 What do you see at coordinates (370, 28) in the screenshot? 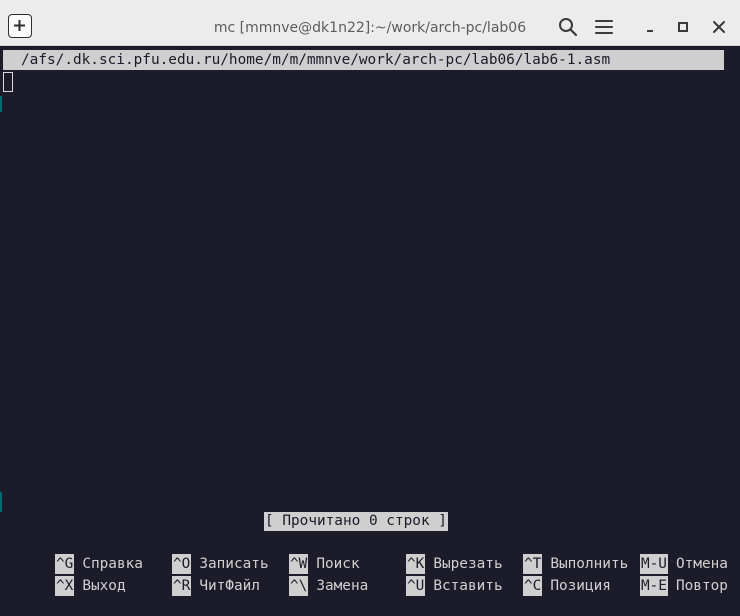
I see `window-title: mc [mmnve@dk1n22]:~/work/arch-pc/lab06` at bounding box center [370, 28].